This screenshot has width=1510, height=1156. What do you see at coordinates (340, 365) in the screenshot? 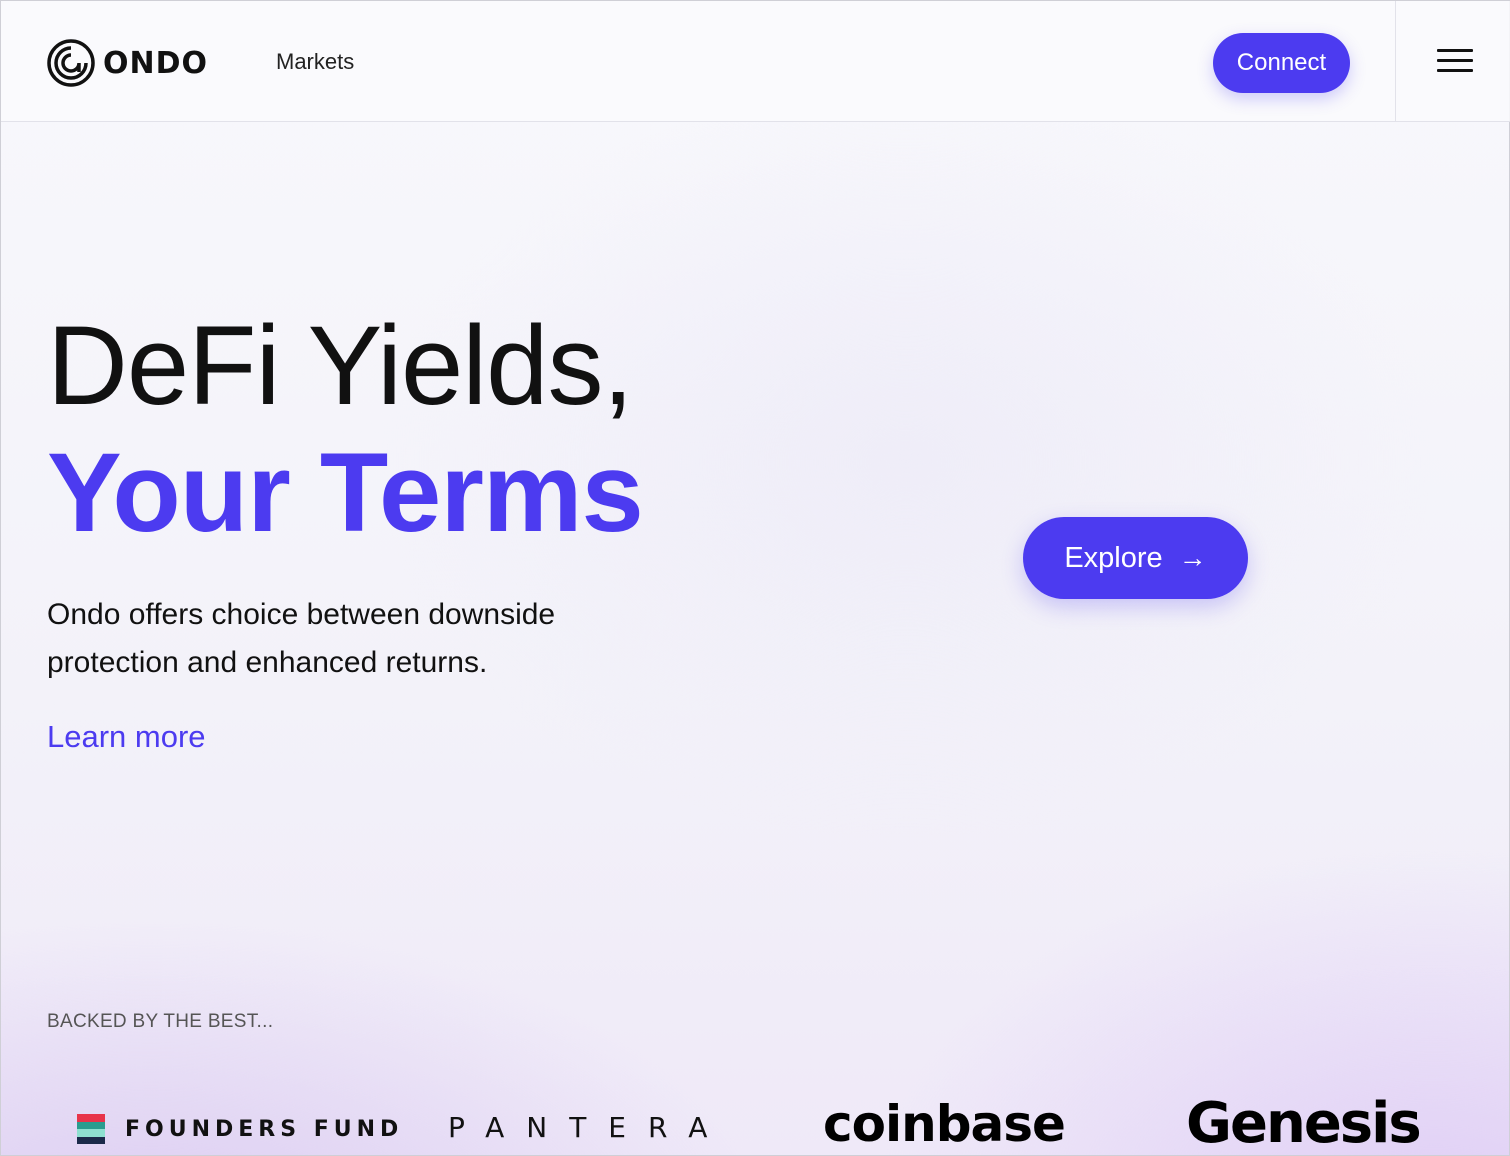
I see `hero-title-line-1: DeFi Yields,` at bounding box center [340, 365].